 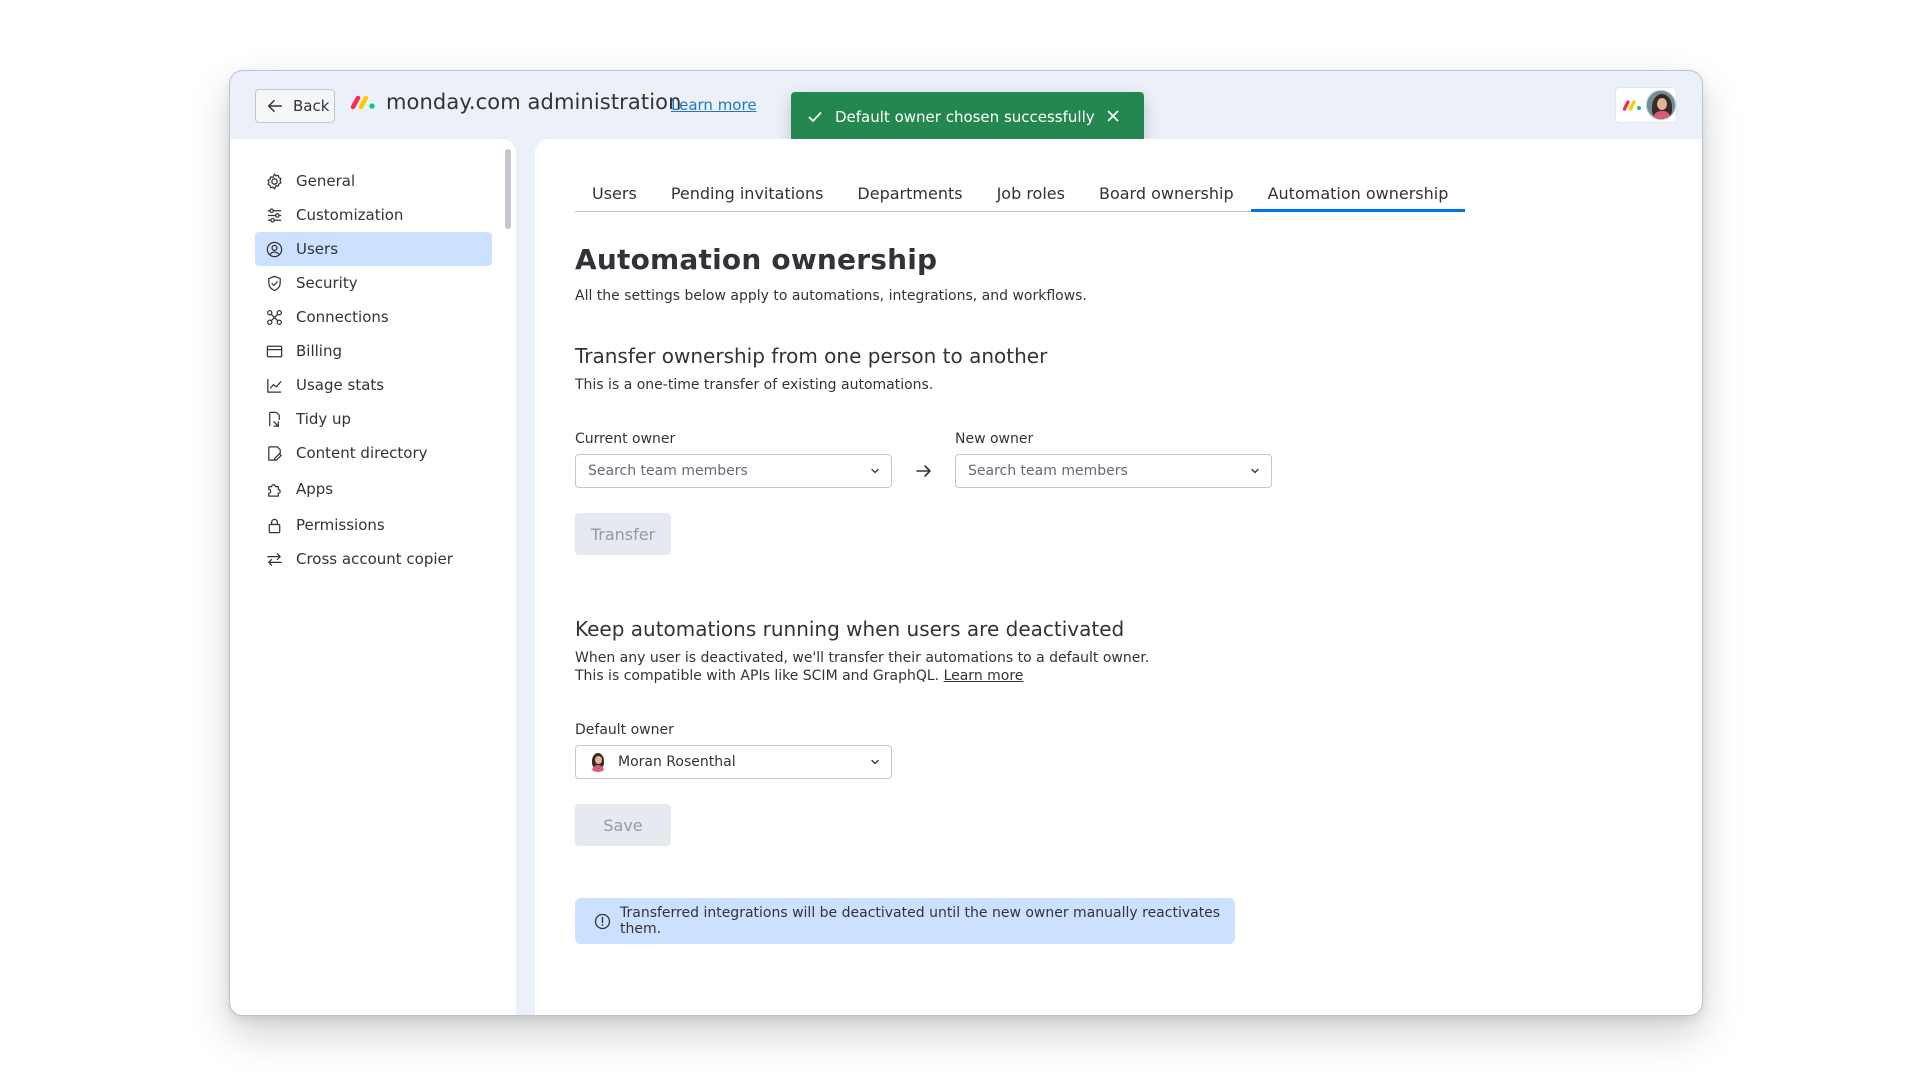 What do you see at coordinates (1031, 191) in the screenshot?
I see `tab-job-roles: Job roles` at bounding box center [1031, 191].